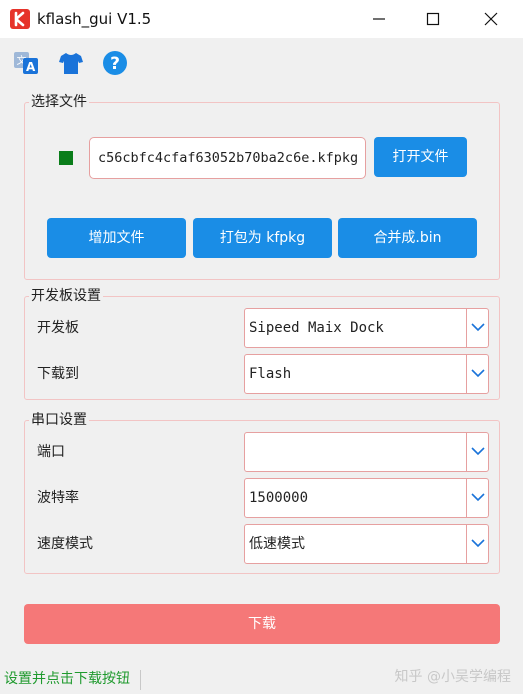 Image resolution: width=523 pixels, height=694 pixels. I want to click on add-file-button: 增加文件, so click(116, 238).